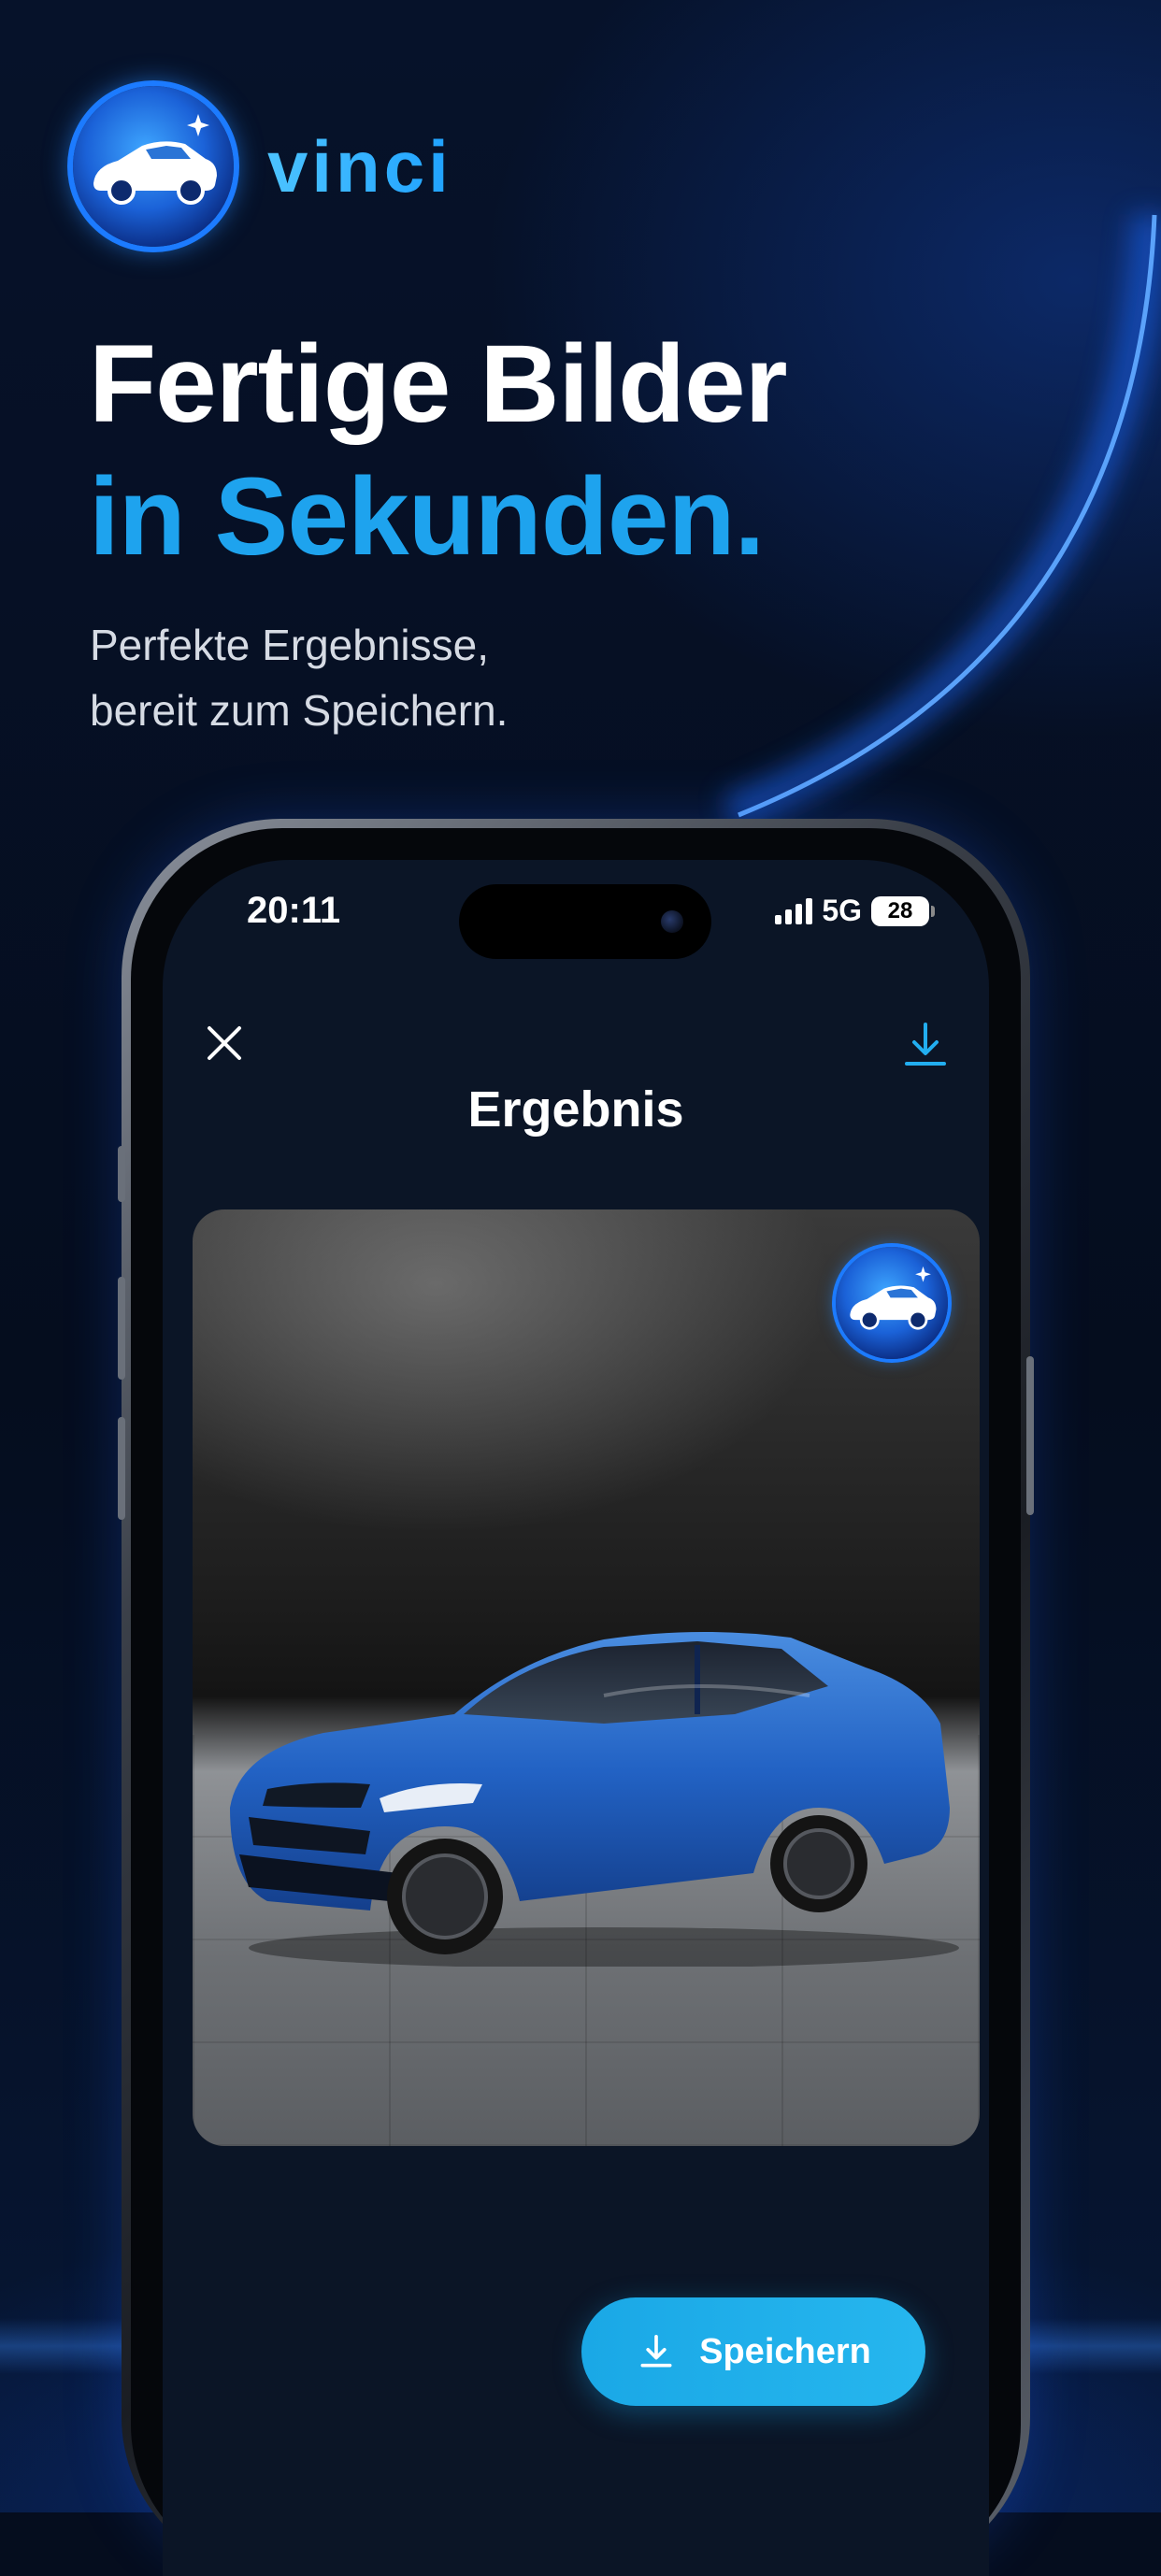  What do you see at coordinates (900, 910) in the screenshot?
I see `battery-level: 28` at bounding box center [900, 910].